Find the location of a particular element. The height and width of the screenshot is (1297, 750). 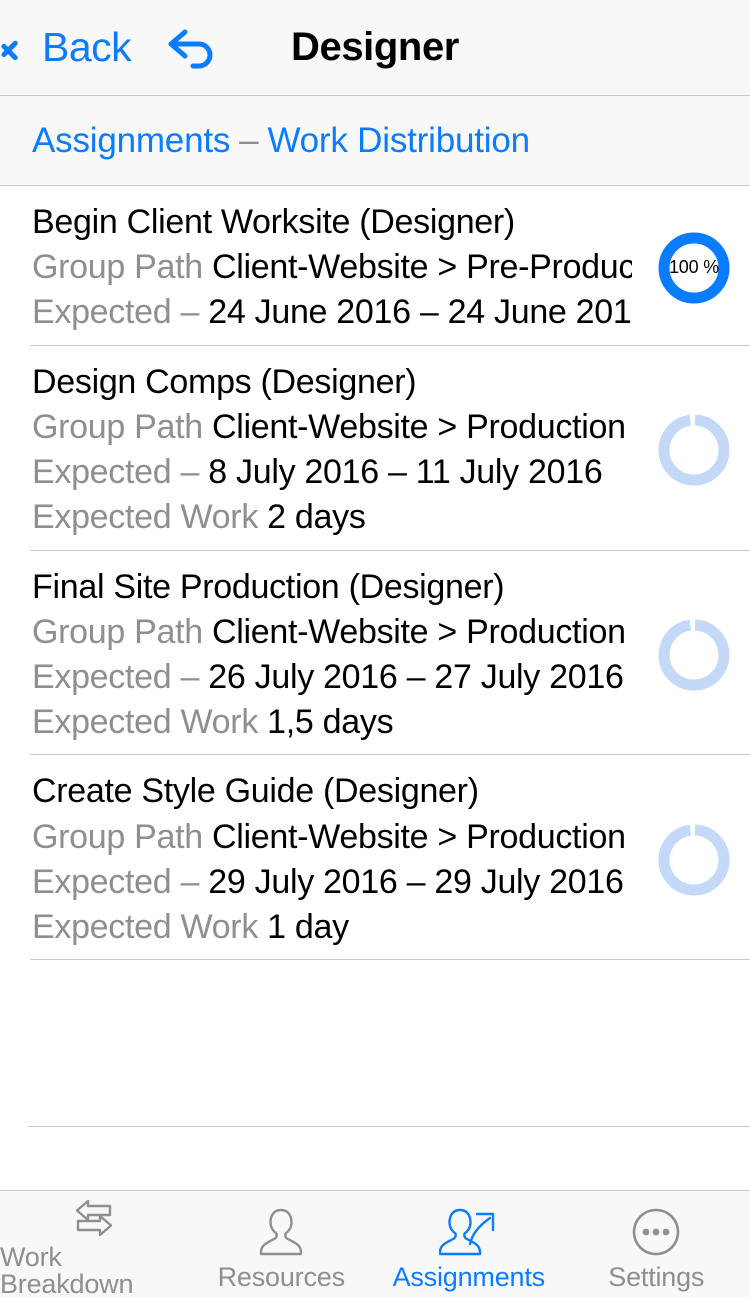

tab-work-breakdown: Work Breakdown is located at coordinates (94, 1244).